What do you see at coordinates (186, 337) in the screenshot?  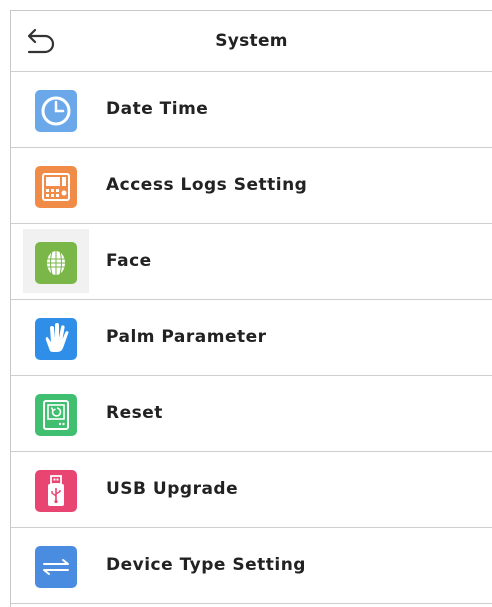 I see `menu-item-label: Palm Parameter` at bounding box center [186, 337].